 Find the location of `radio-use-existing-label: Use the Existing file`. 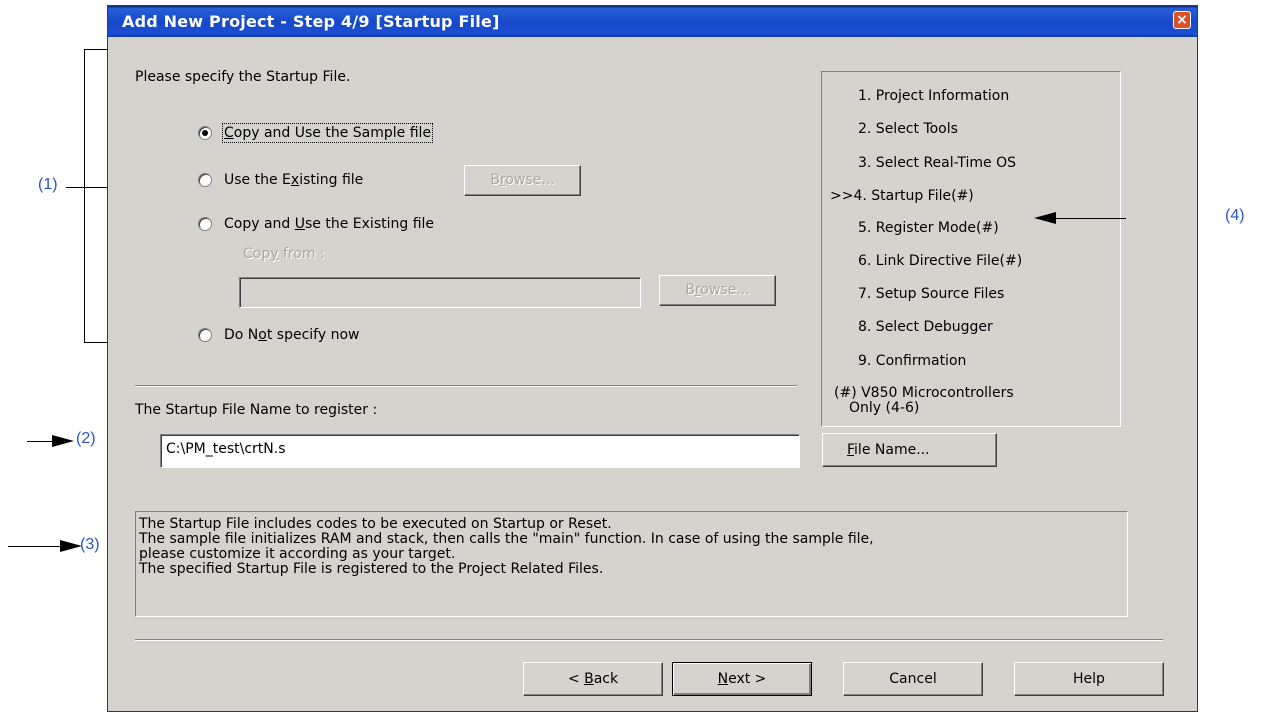

radio-use-existing-label: Use the Existing file is located at coordinates (293, 180).